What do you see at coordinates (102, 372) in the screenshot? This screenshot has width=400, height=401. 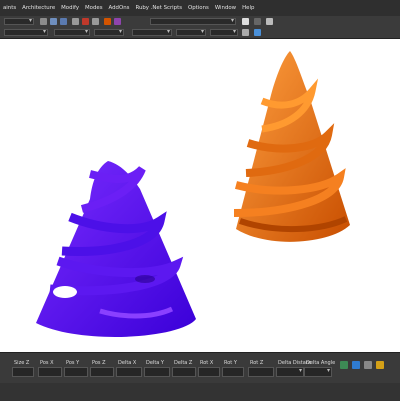 I see `pos-z-field` at bounding box center [102, 372].